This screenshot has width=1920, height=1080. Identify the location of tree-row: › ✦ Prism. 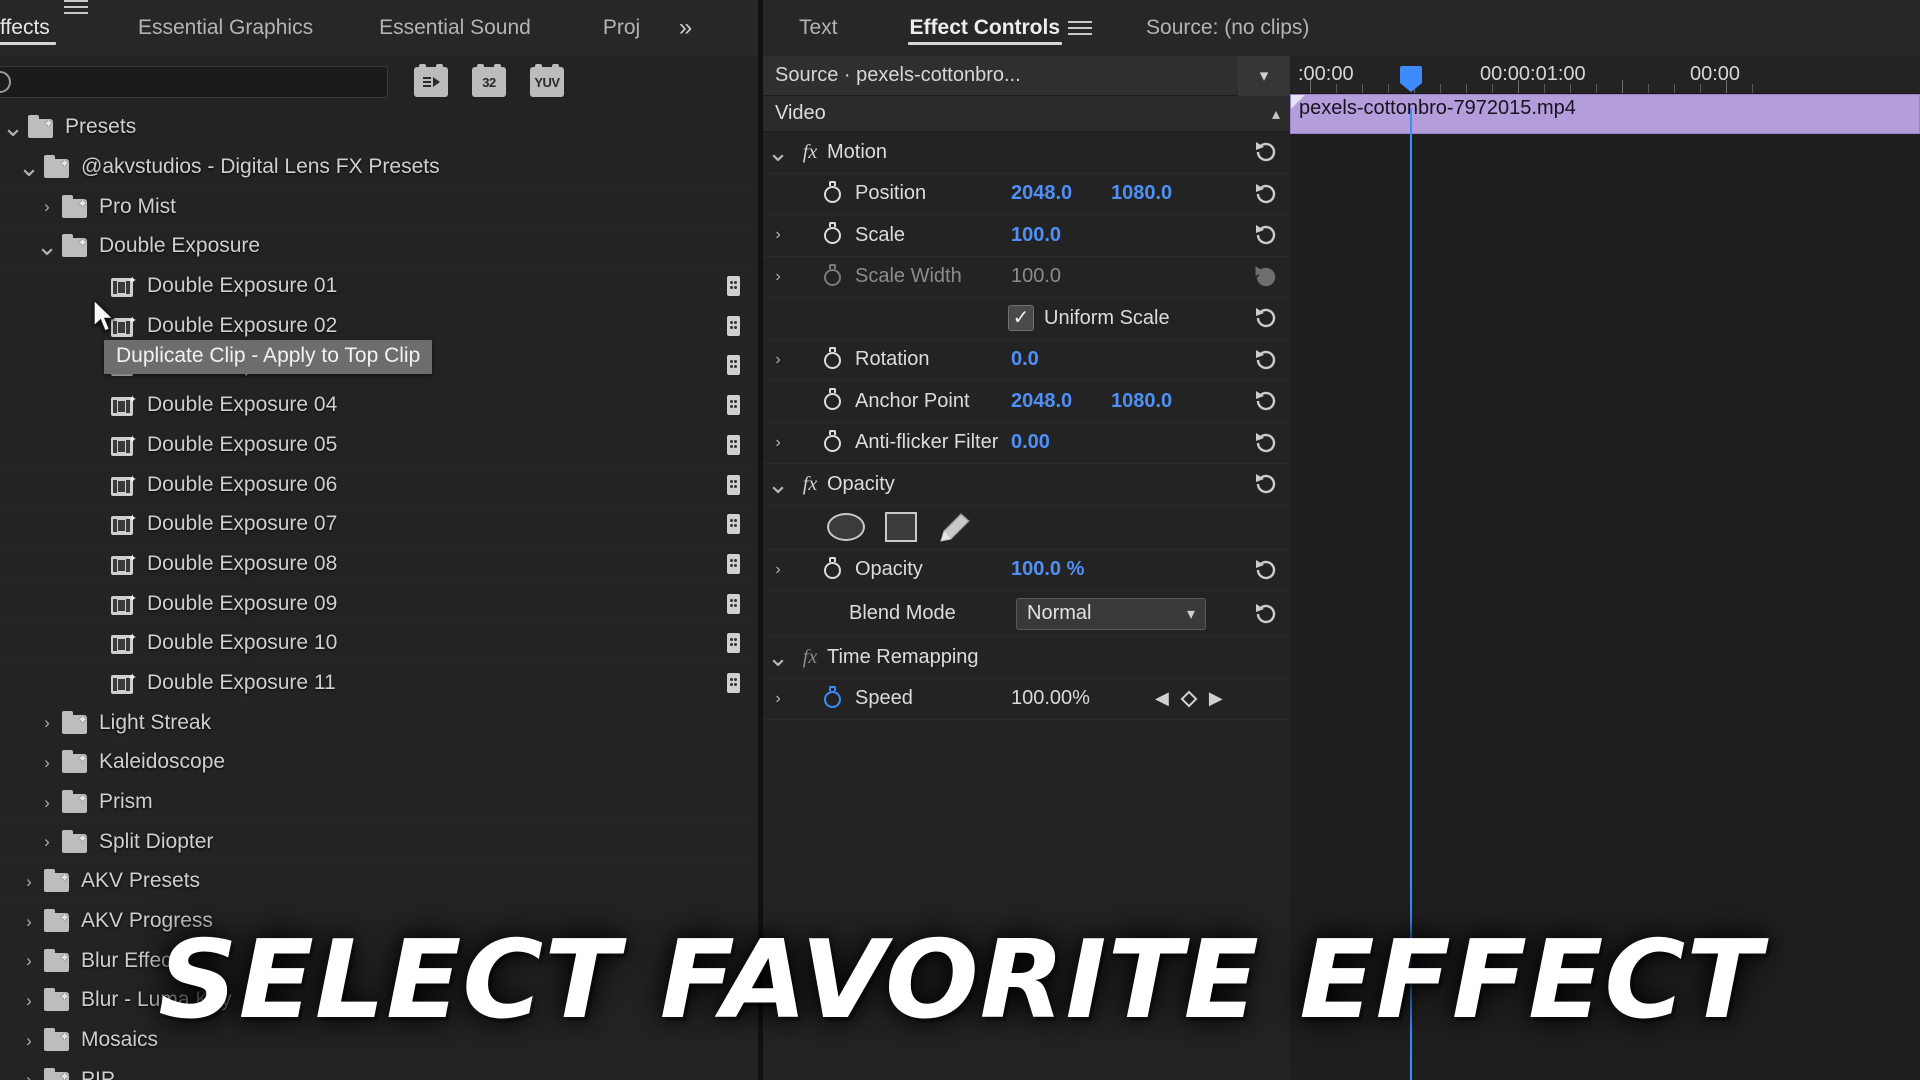
(379, 803).